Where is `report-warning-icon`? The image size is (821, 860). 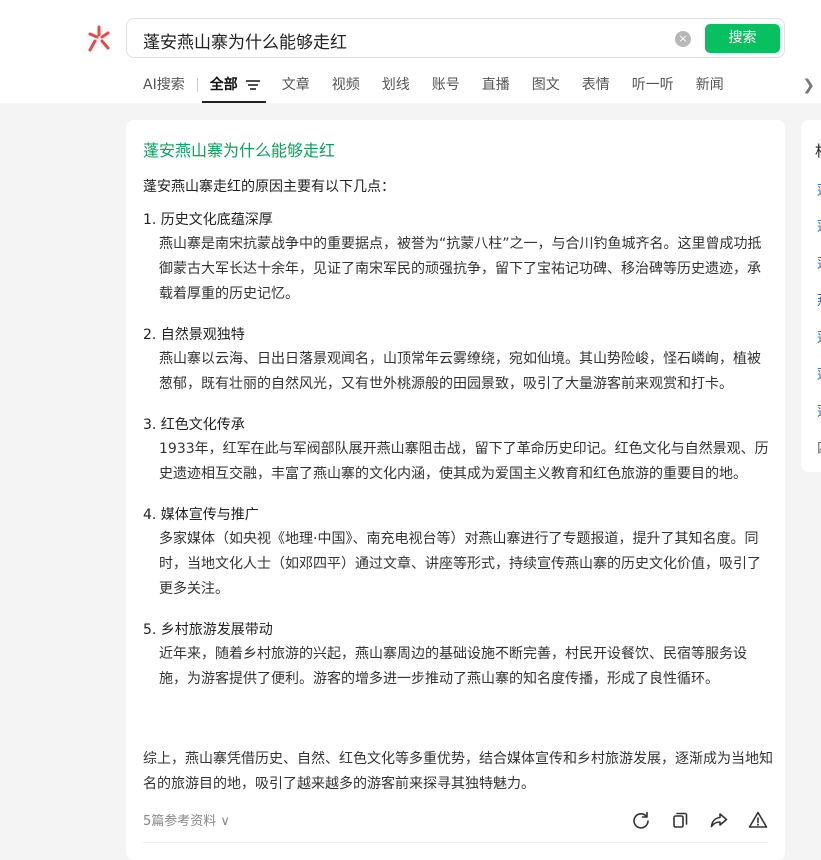 report-warning-icon is located at coordinates (758, 820).